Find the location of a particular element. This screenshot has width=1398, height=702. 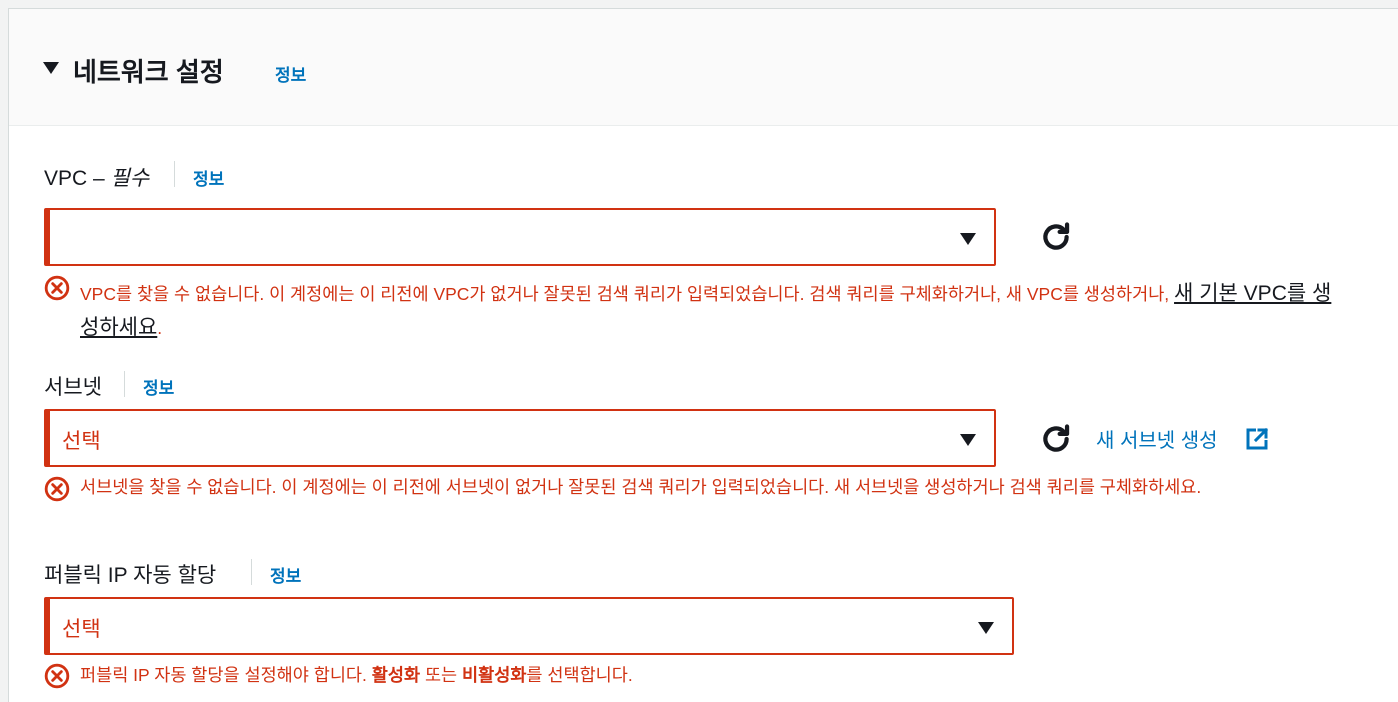

vpc-label: VPC – 필수 is located at coordinates (97, 178).